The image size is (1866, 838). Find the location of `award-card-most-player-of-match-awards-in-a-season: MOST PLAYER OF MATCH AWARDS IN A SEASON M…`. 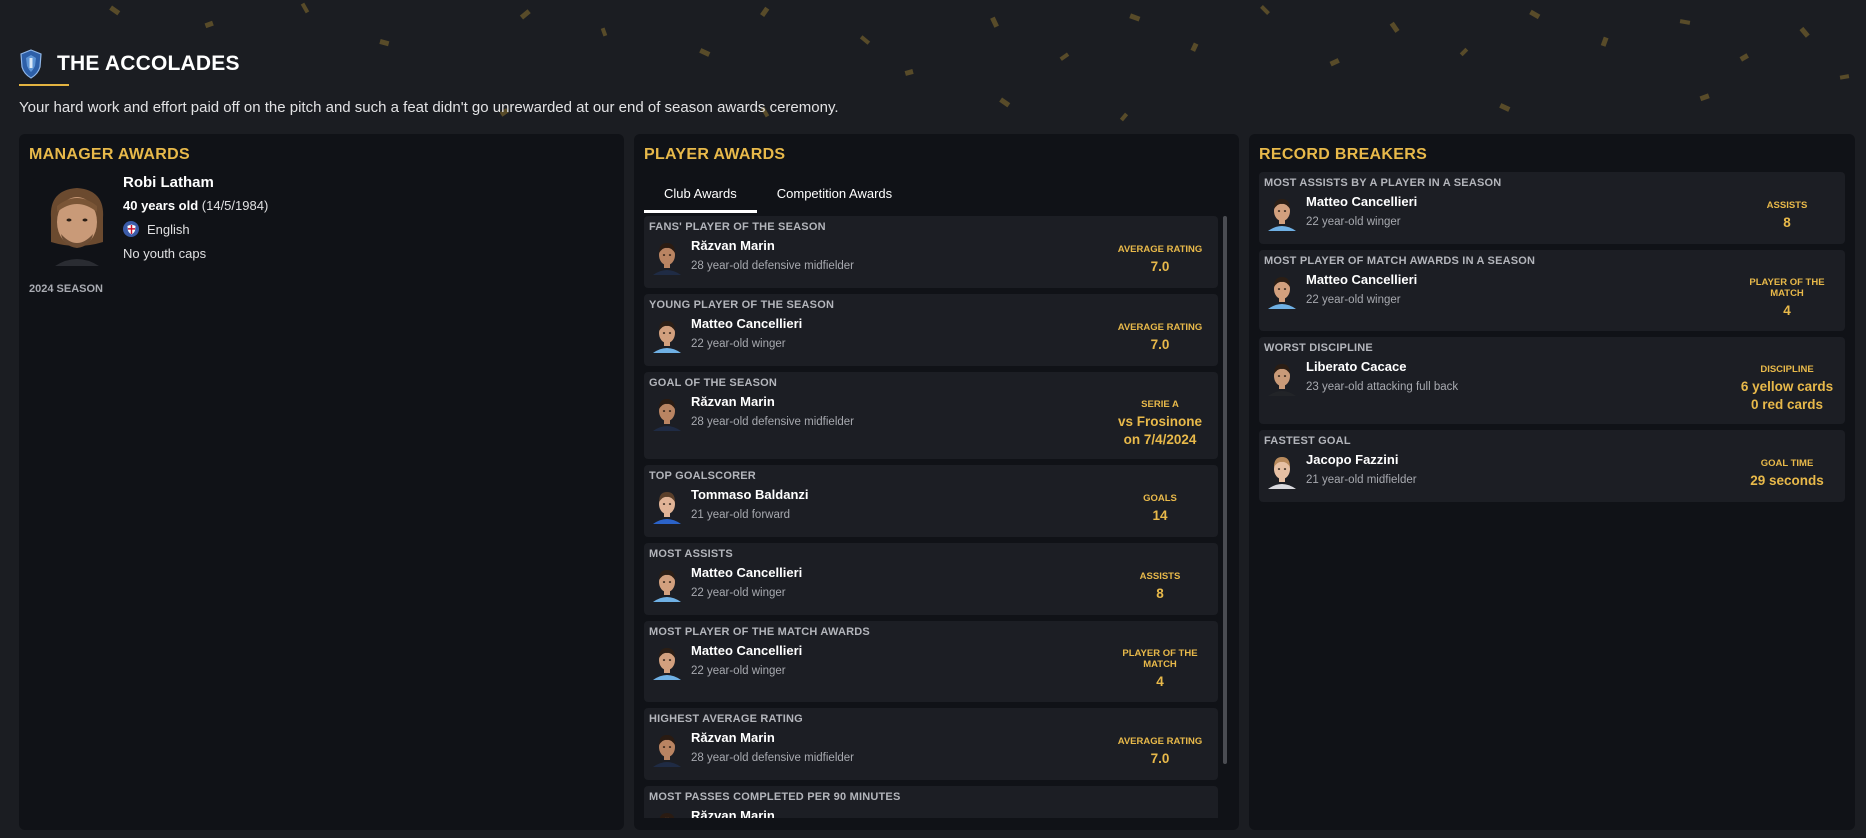

award-card-most-player-of-match-awards-in-a-season: MOST PLAYER OF MATCH AWARDS IN A SEASON M… is located at coordinates (1552, 290).